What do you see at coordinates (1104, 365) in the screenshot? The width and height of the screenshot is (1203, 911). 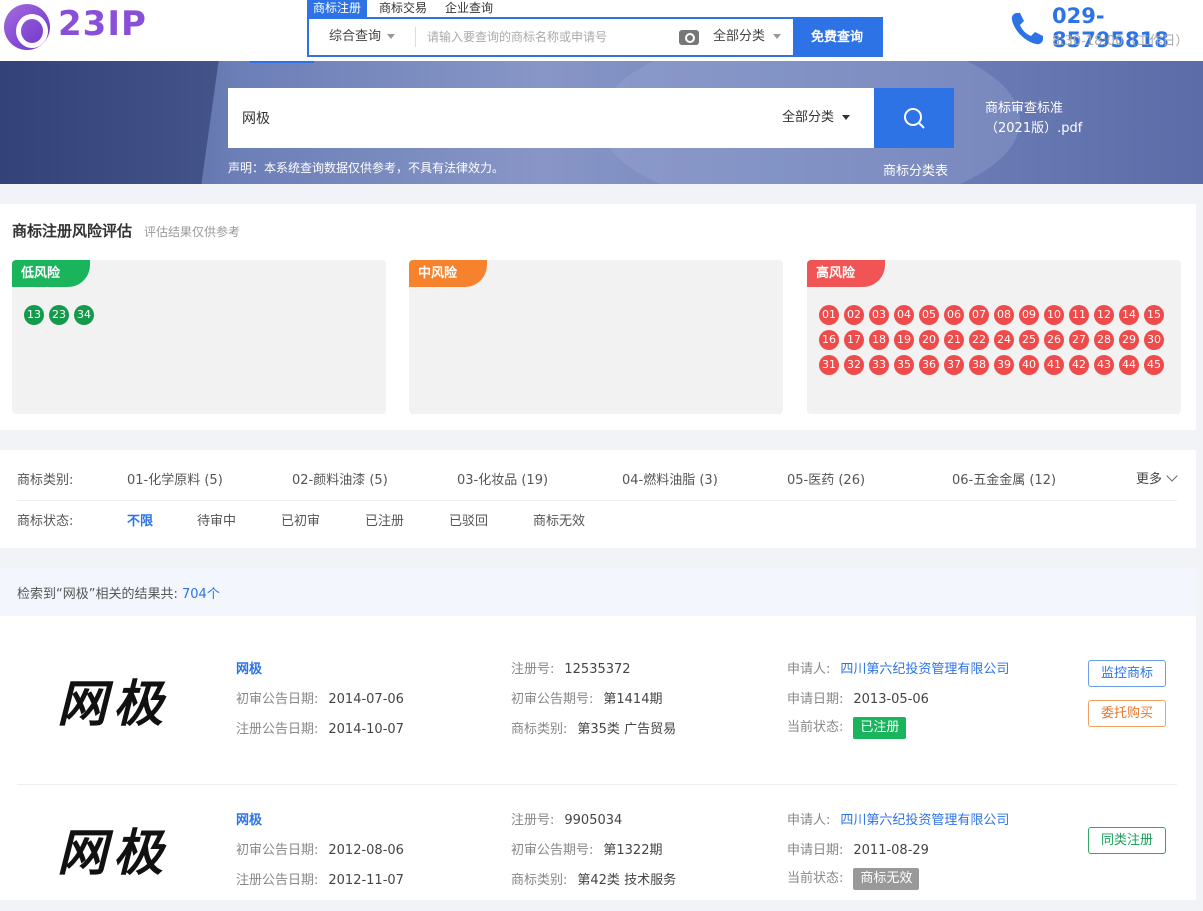 I see `risk-class-badge: 43` at bounding box center [1104, 365].